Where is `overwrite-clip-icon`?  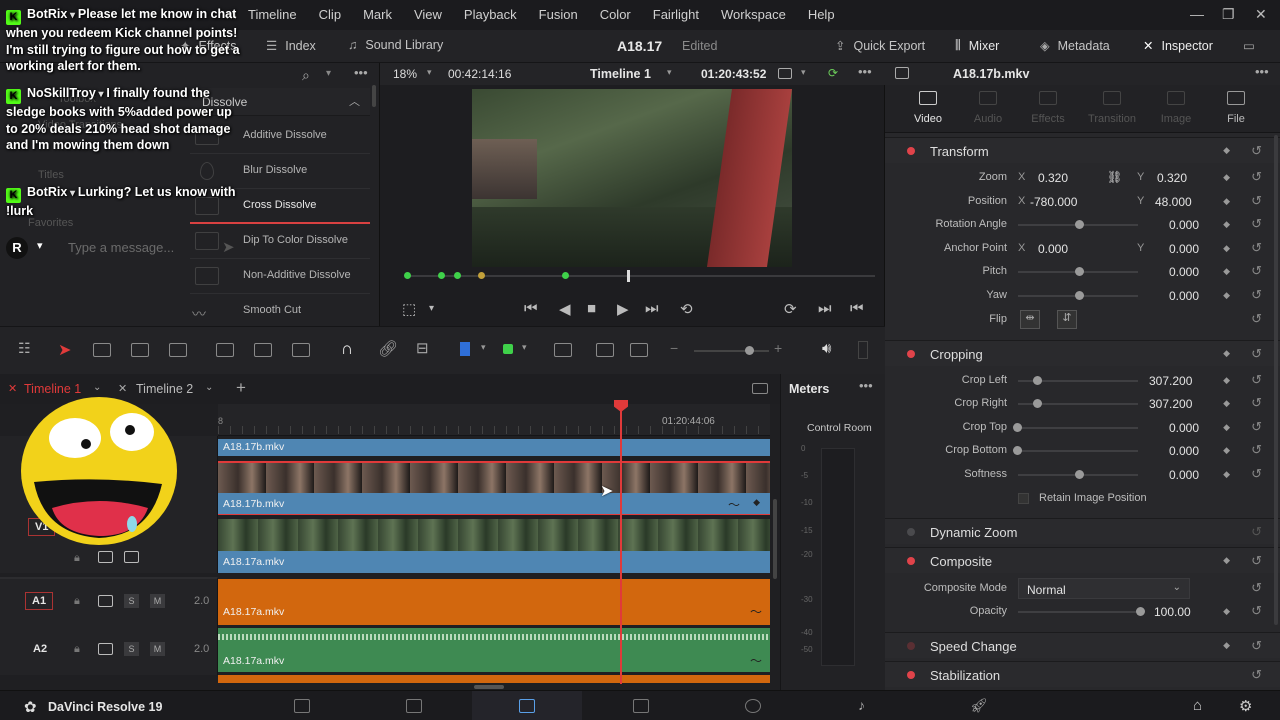 overwrite-clip-icon is located at coordinates (263, 350).